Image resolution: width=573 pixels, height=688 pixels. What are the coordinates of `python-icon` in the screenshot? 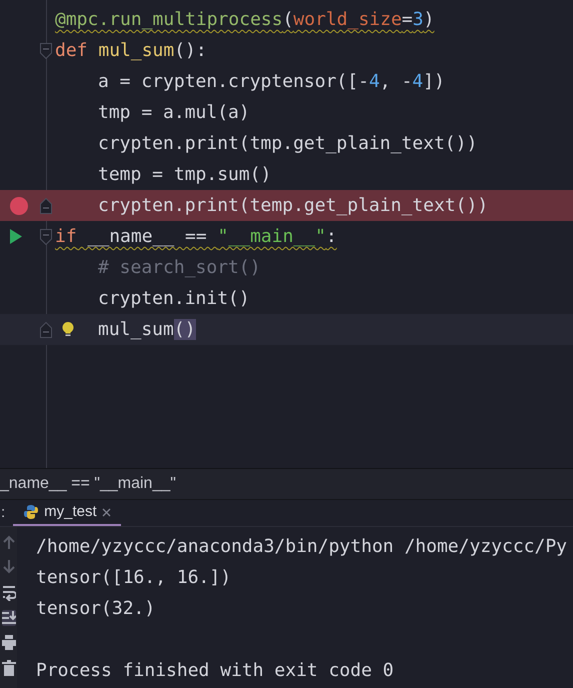 It's located at (31, 512).